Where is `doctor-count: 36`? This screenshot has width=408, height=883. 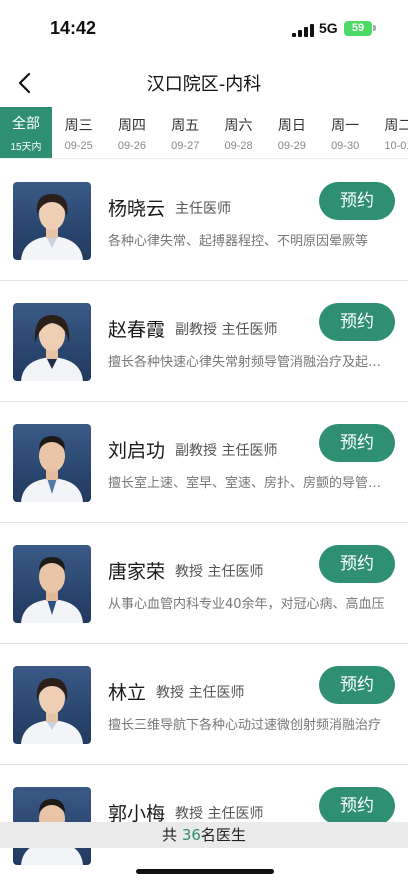
doctor-count: 36 is located at coordinates (191, 835).